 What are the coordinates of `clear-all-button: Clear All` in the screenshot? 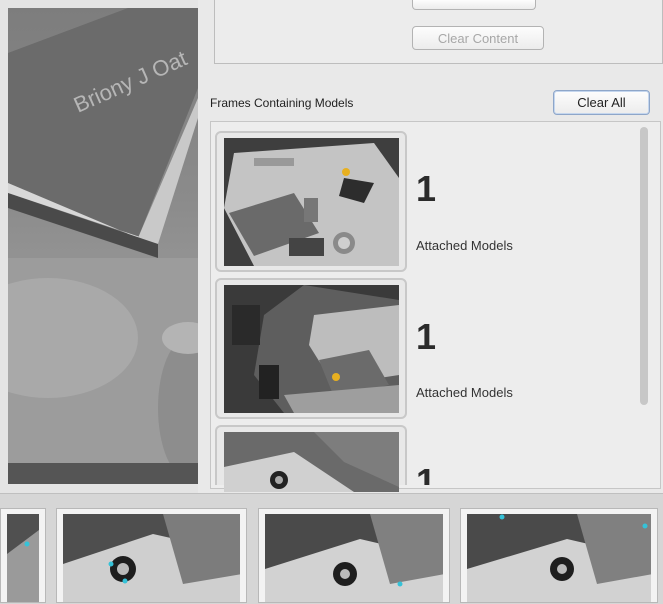 It's located at (601, 102).